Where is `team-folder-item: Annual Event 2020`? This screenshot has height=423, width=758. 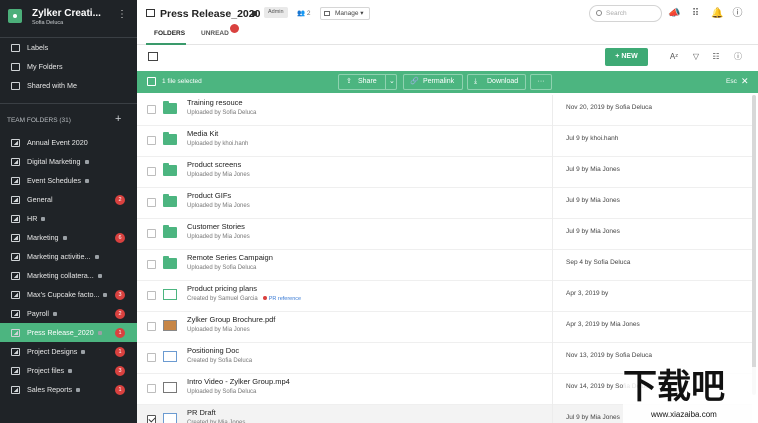
team-folder-item: Annual Event 2020 is located at coordinates (68, 142).